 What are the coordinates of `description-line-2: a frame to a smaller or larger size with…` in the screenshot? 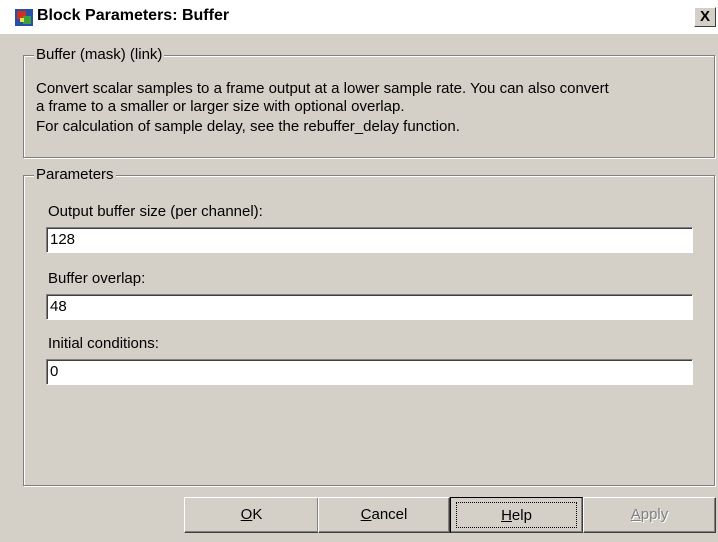 It's located at (220, 106).